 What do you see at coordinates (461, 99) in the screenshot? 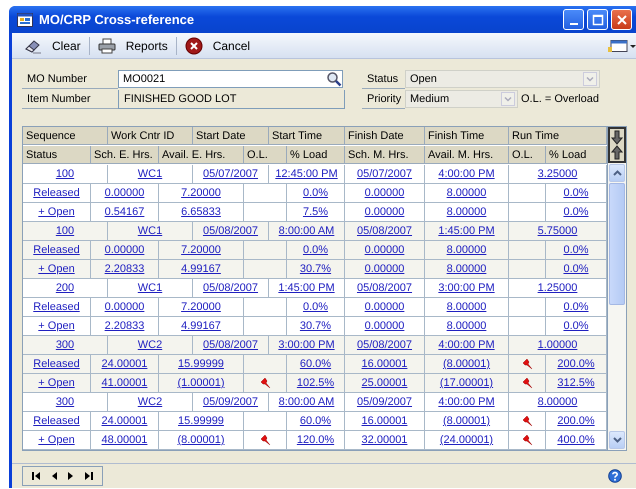
I see `priority-dropdown: Medium` at bounding box center [461, 99].